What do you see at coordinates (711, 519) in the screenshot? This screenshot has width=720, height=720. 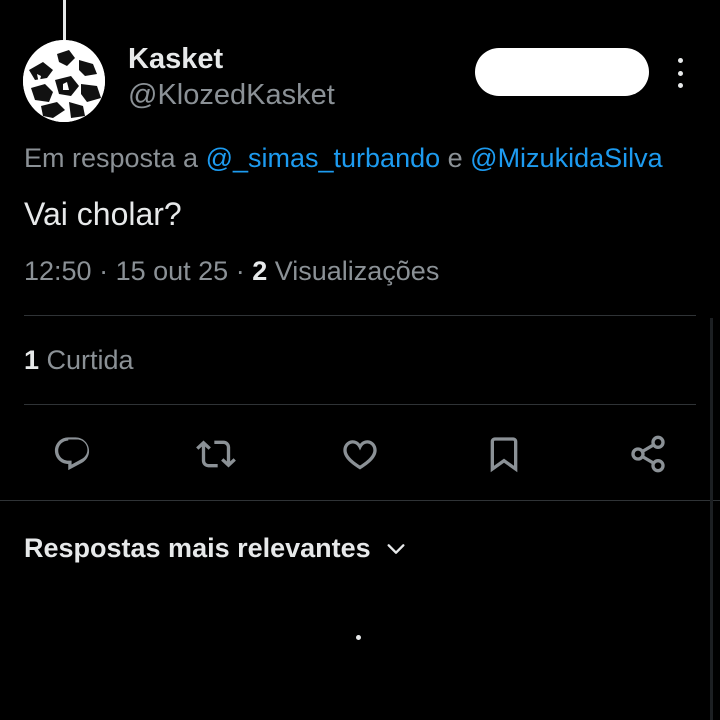 I see `scrollbar` at bounding box center [711, 519].